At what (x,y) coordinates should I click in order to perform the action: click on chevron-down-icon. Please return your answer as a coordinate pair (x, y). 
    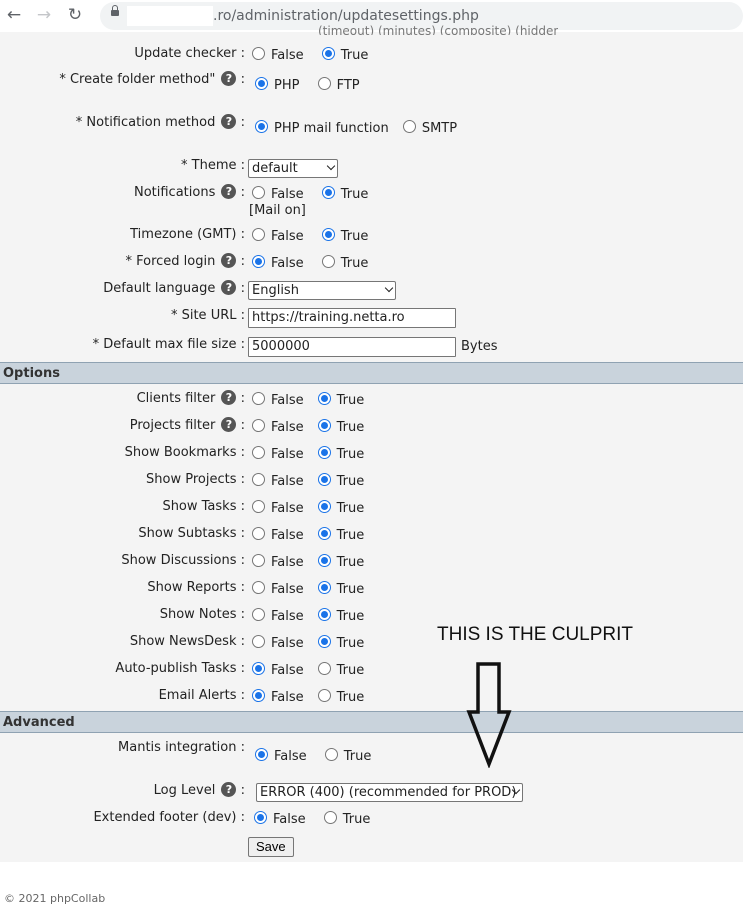
    Looking at the image, I should click on (389, 288).